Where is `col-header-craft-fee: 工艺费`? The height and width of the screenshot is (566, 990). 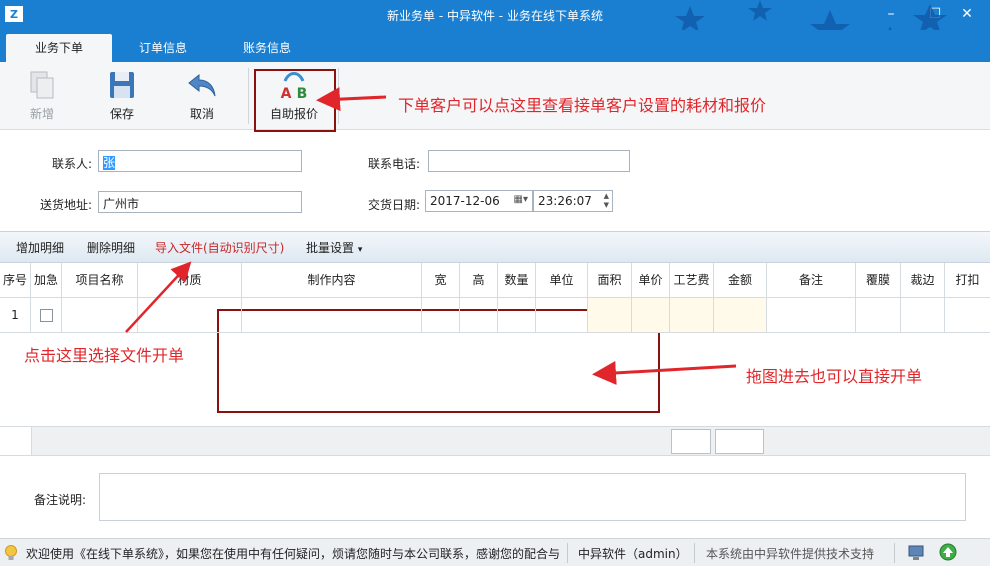 col-header-craft-fee: 工艺费 is located at coordinates (692, 280).